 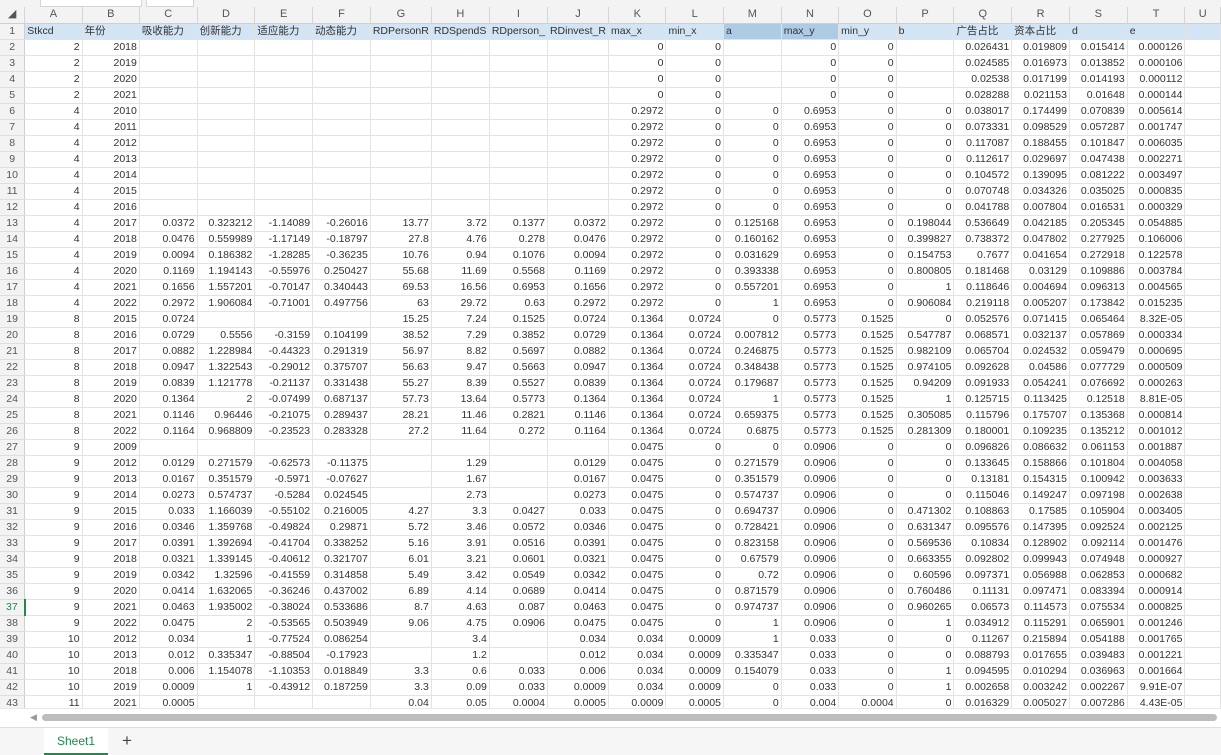 I want to click on cell: 0.0724, so click(x=694, y=335).